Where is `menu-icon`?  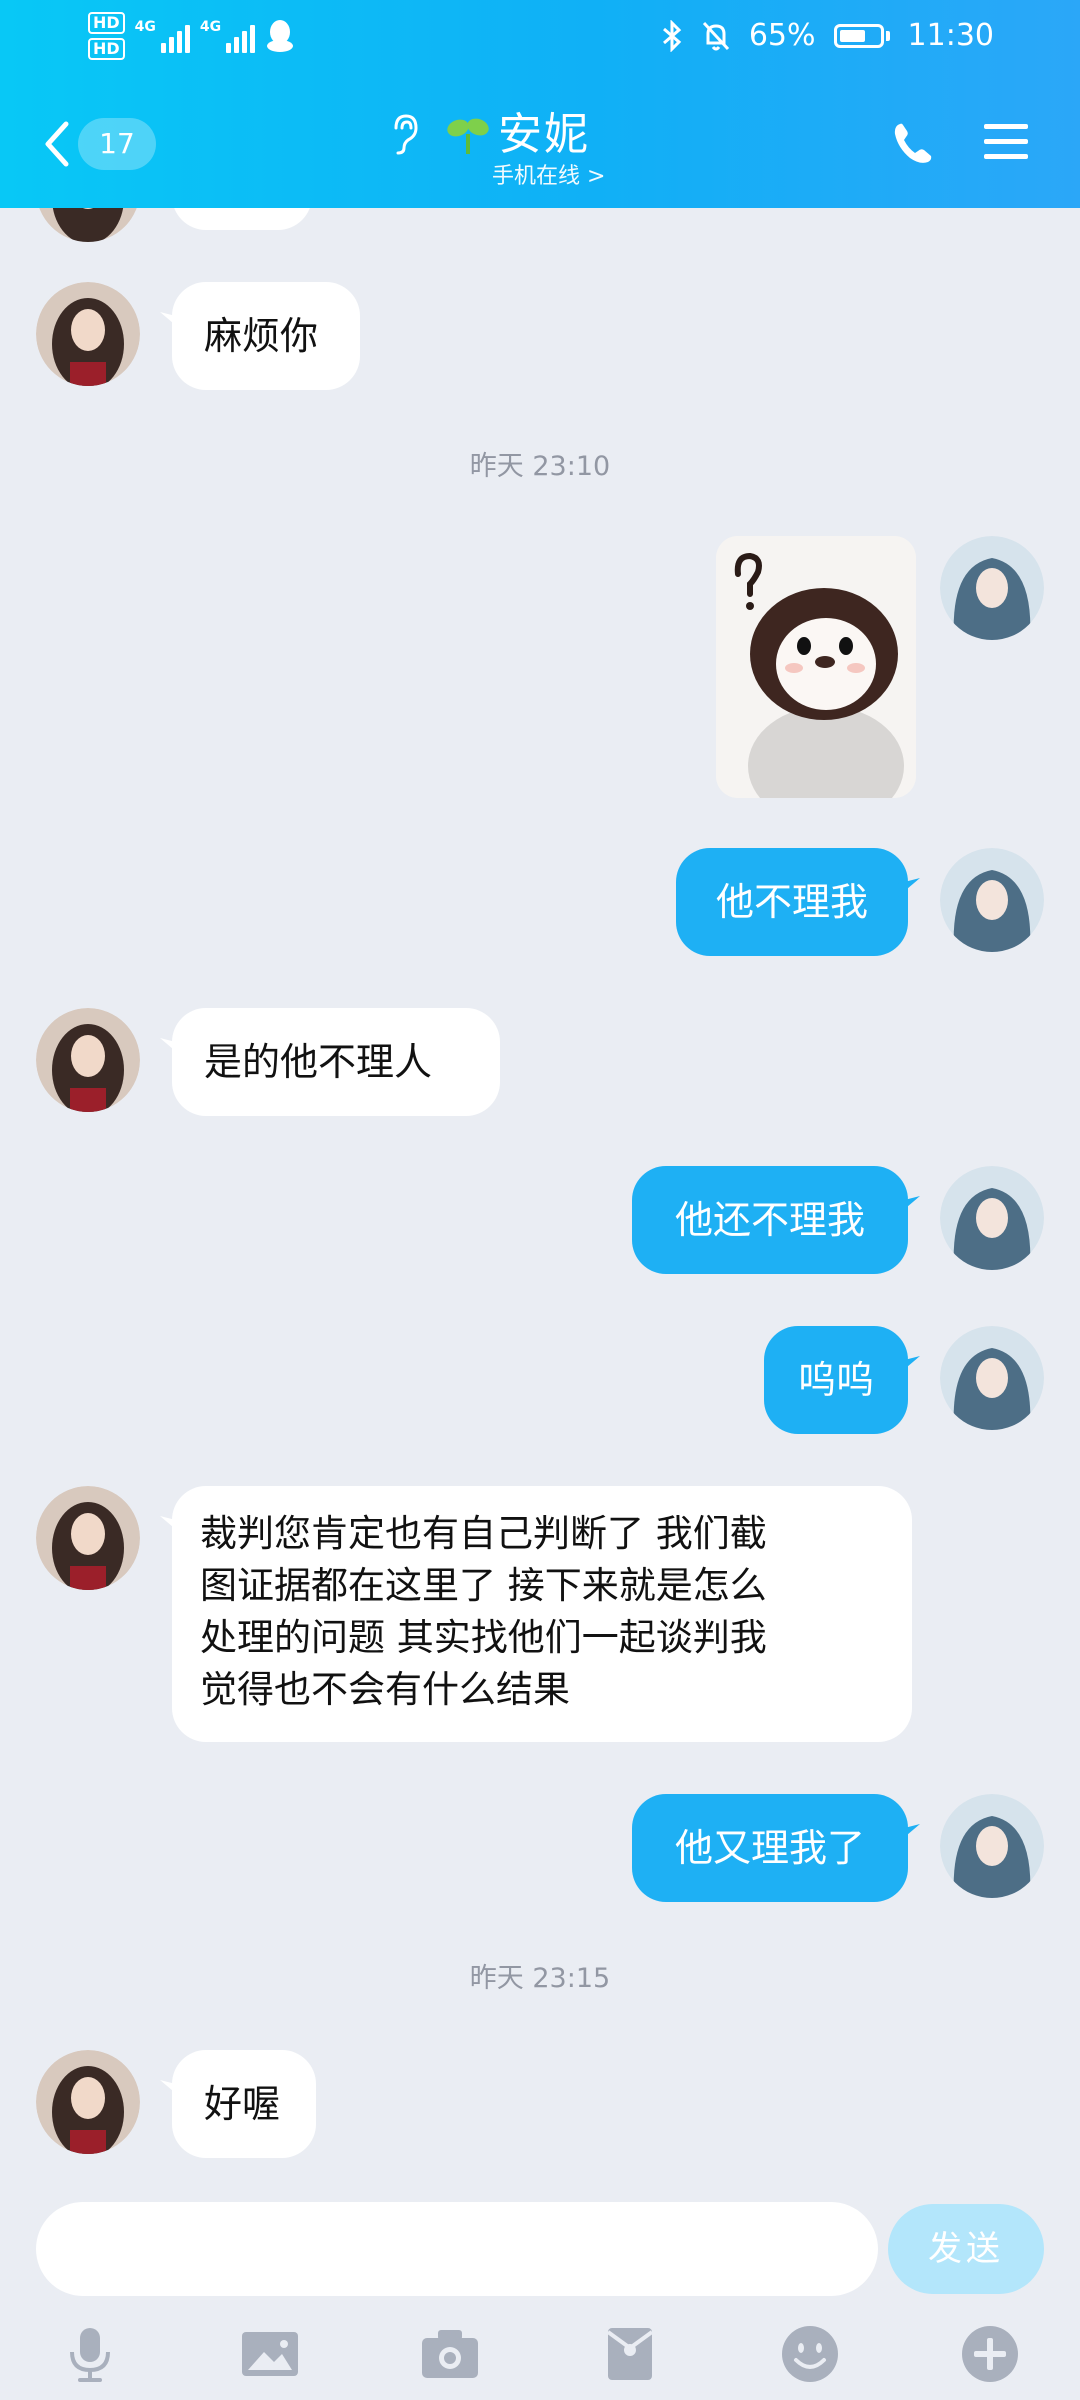
menu-icon is located at coordinates (1006, 142).